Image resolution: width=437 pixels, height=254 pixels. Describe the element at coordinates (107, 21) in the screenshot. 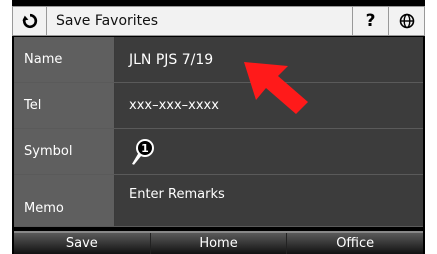

I see `page-title: Save Favorites` at that location.